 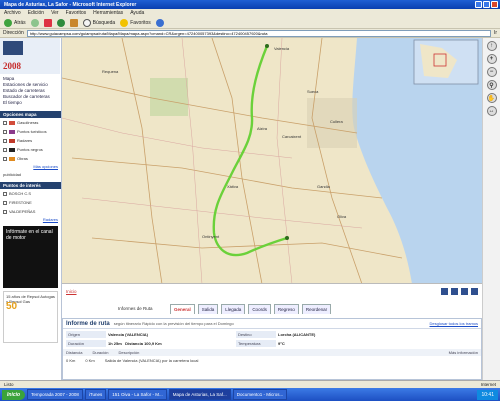 I want to click on tab-reordenar: Reordenar, so click(x=316, y=309).